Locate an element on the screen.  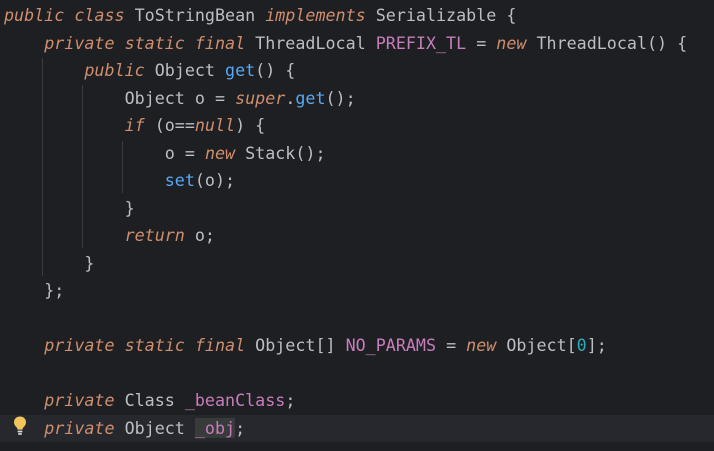
class-name: ToStringBean is located at coordinates (195, 15).